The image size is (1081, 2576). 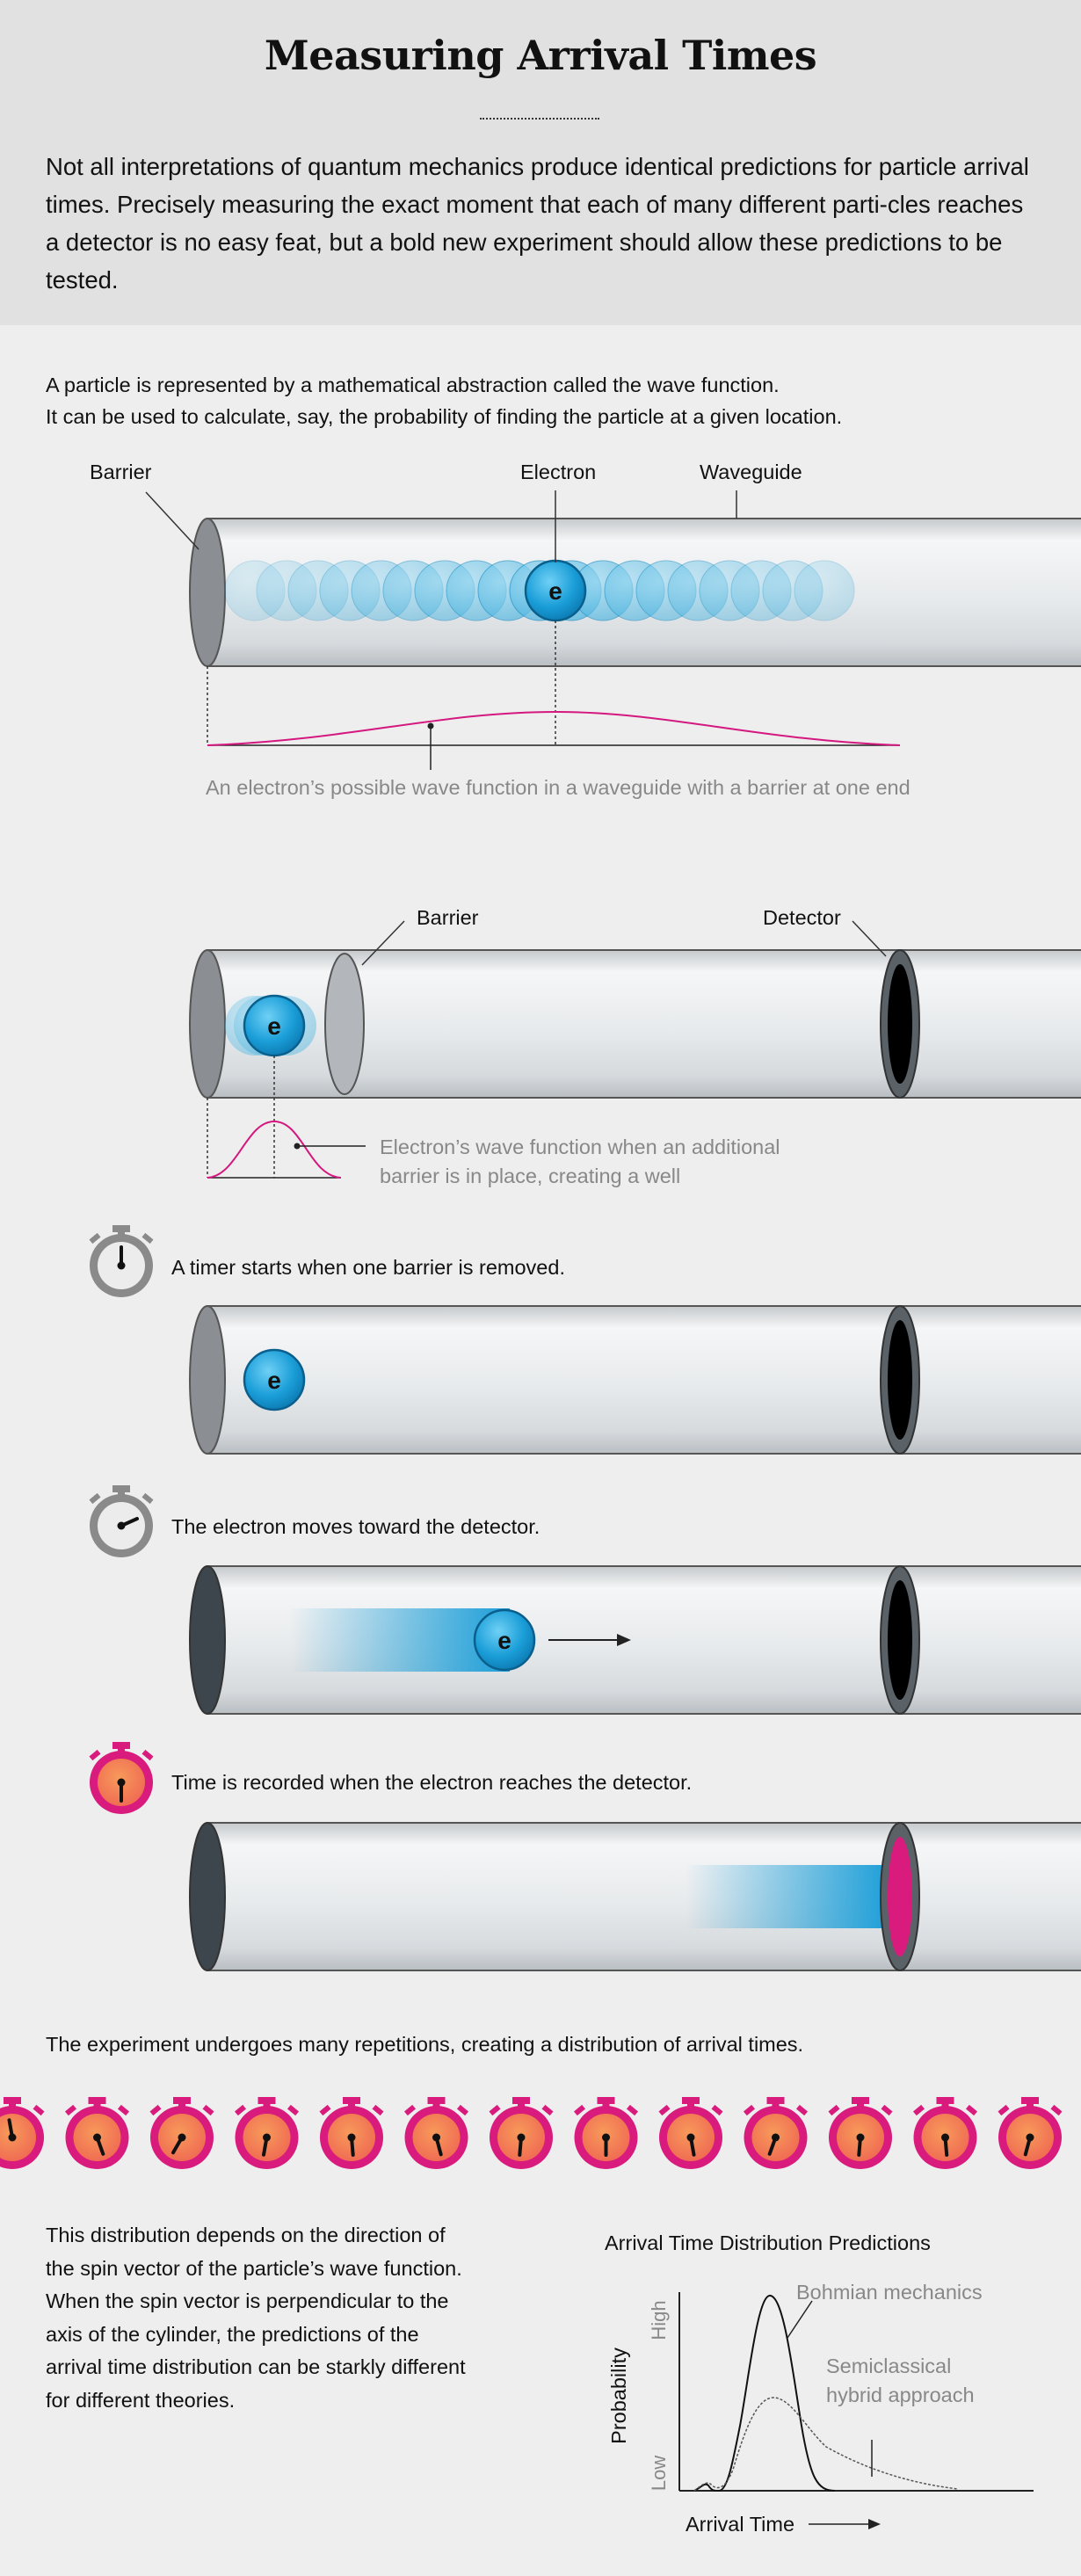 I want to click on series-bohmian-label: Bohmian mechanics, so click(x=890, y=2292).